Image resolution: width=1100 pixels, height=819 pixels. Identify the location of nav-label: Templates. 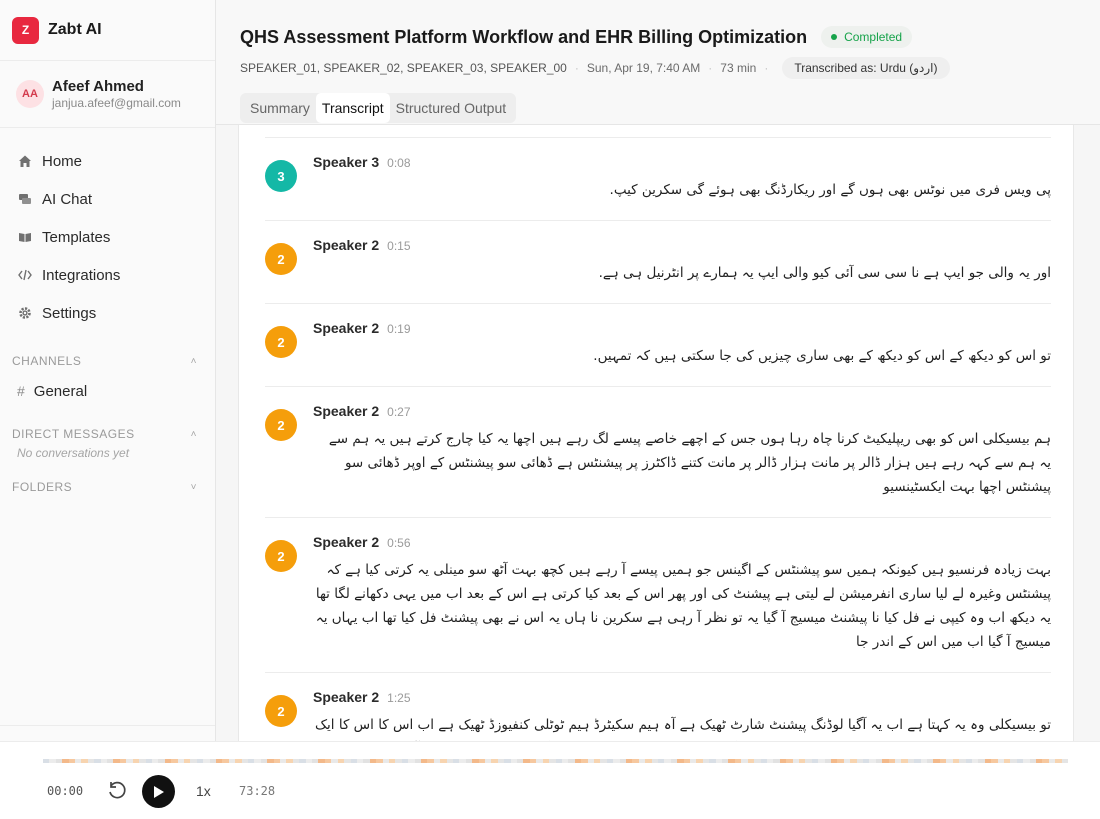
(76, 237).